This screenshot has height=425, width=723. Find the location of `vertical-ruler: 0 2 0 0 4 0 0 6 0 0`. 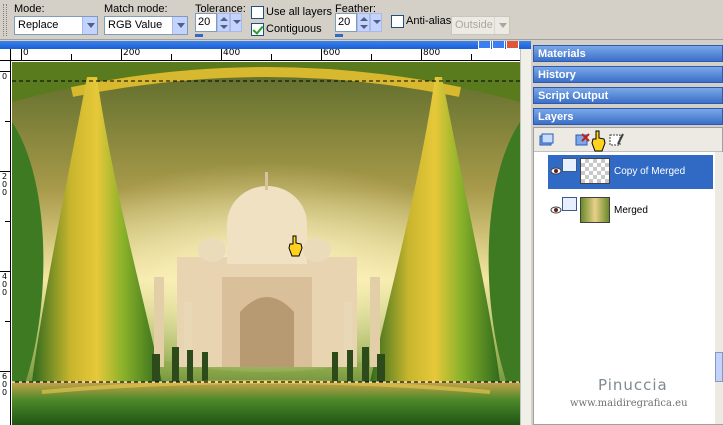

vertical-ruler: 0 2 0 0 4 0 0 6 0 0 is located at coordinates (5, 243).